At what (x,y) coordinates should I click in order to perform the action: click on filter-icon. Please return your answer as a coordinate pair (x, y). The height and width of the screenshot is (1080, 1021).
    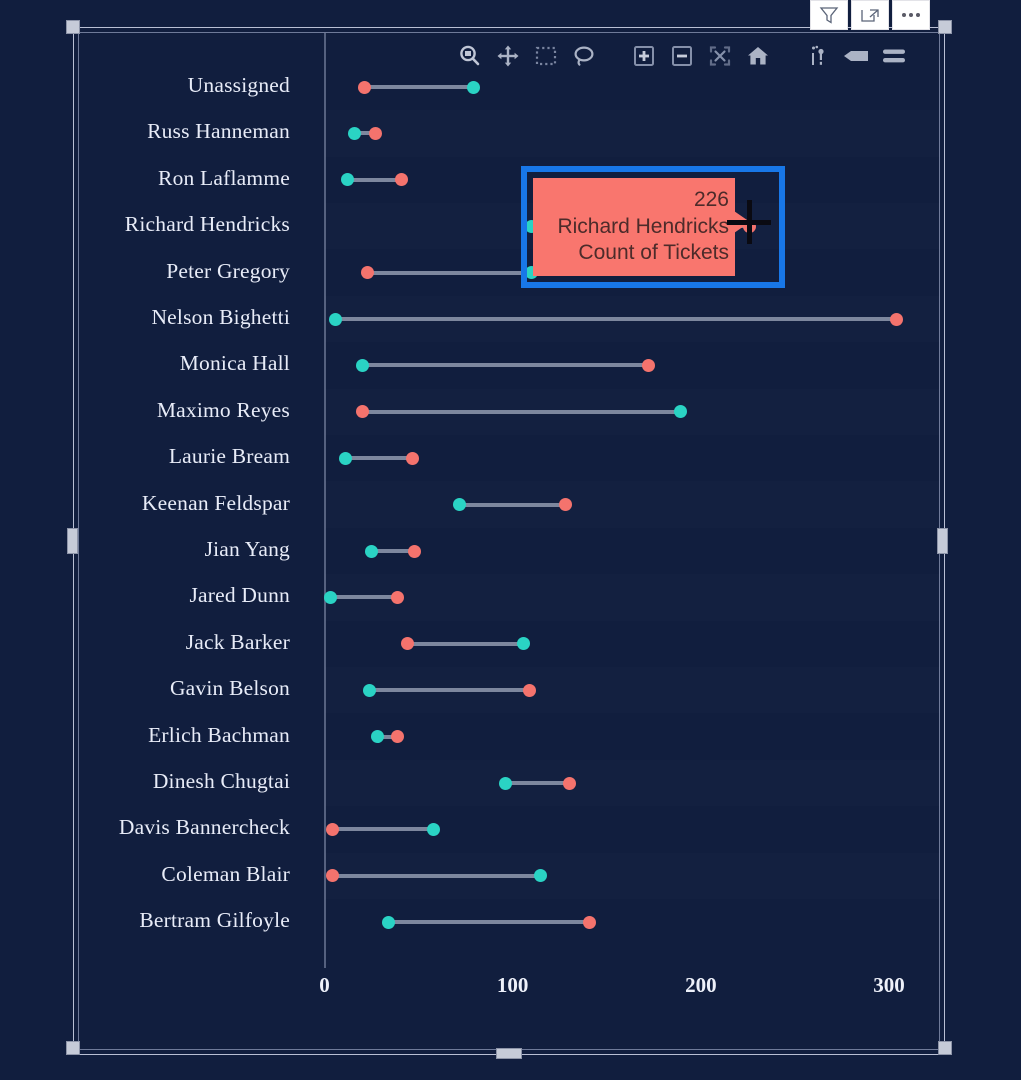
    Looking at the image, I should click on (829, 15).